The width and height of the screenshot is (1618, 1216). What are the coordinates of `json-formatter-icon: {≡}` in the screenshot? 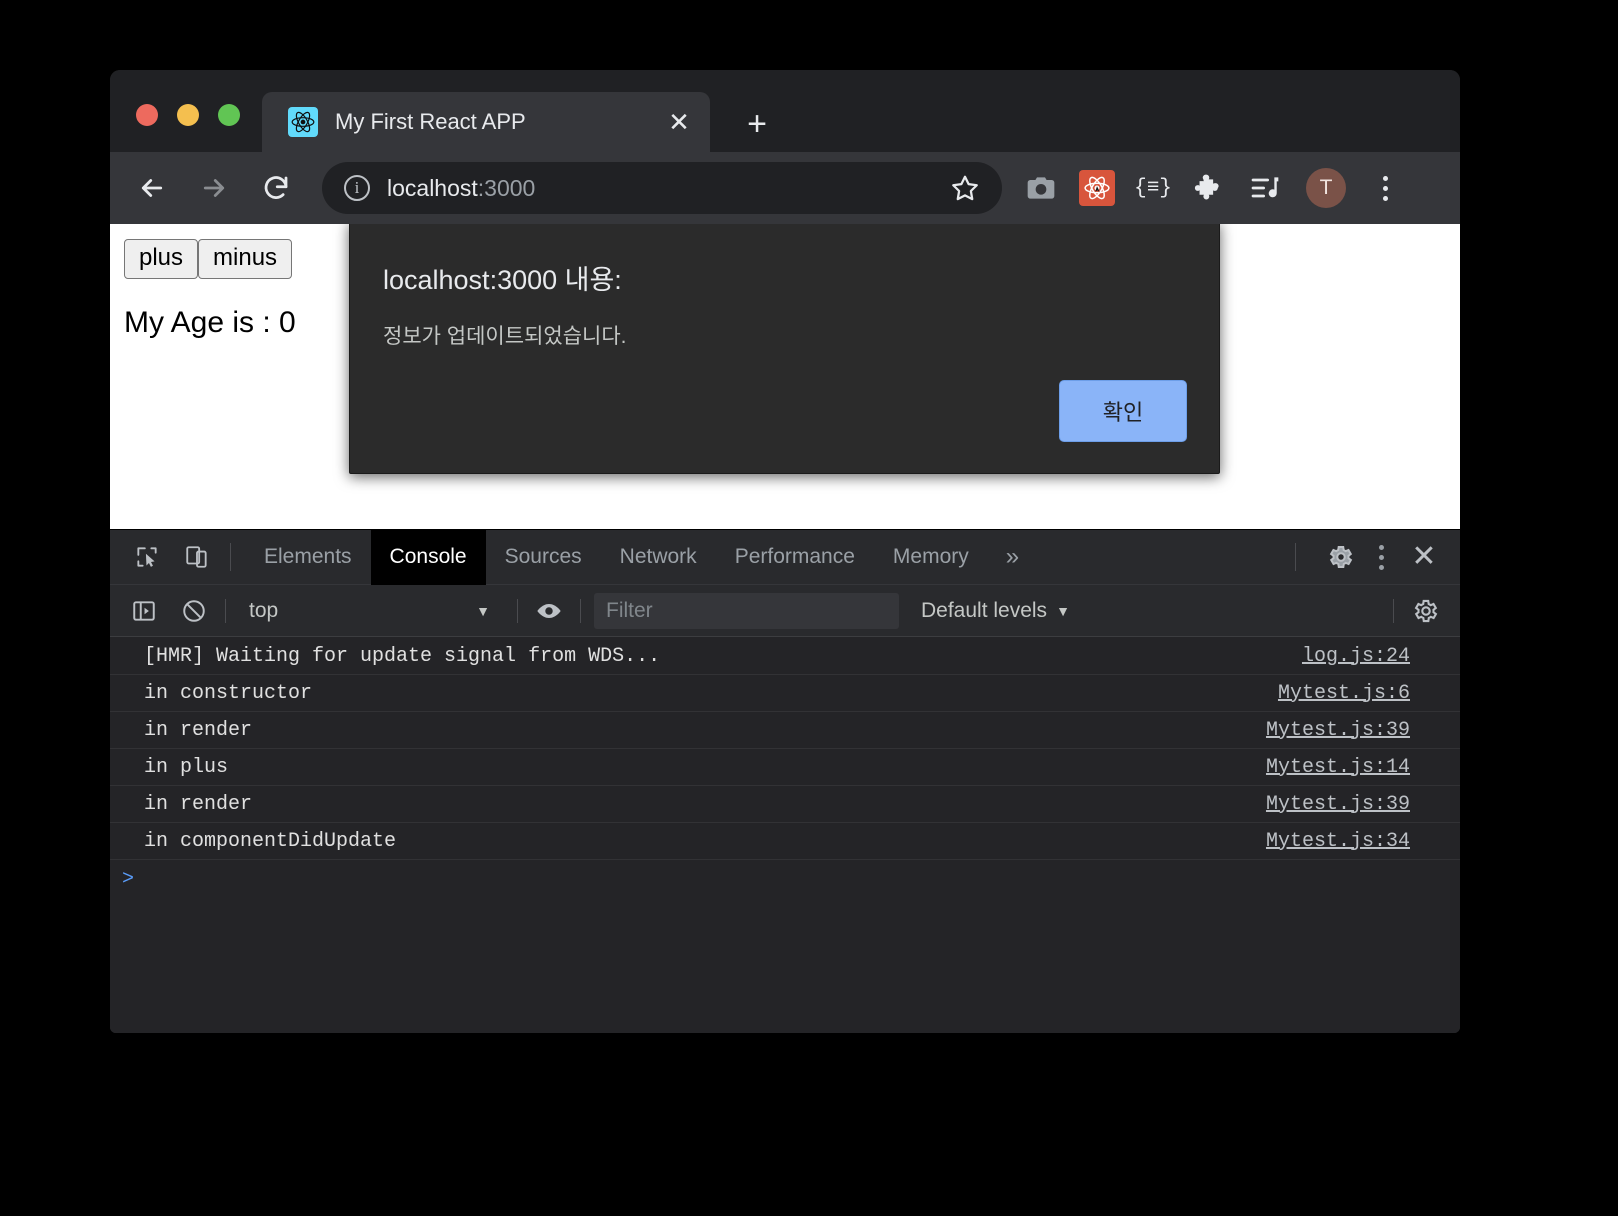 It's located at (1153, 188).